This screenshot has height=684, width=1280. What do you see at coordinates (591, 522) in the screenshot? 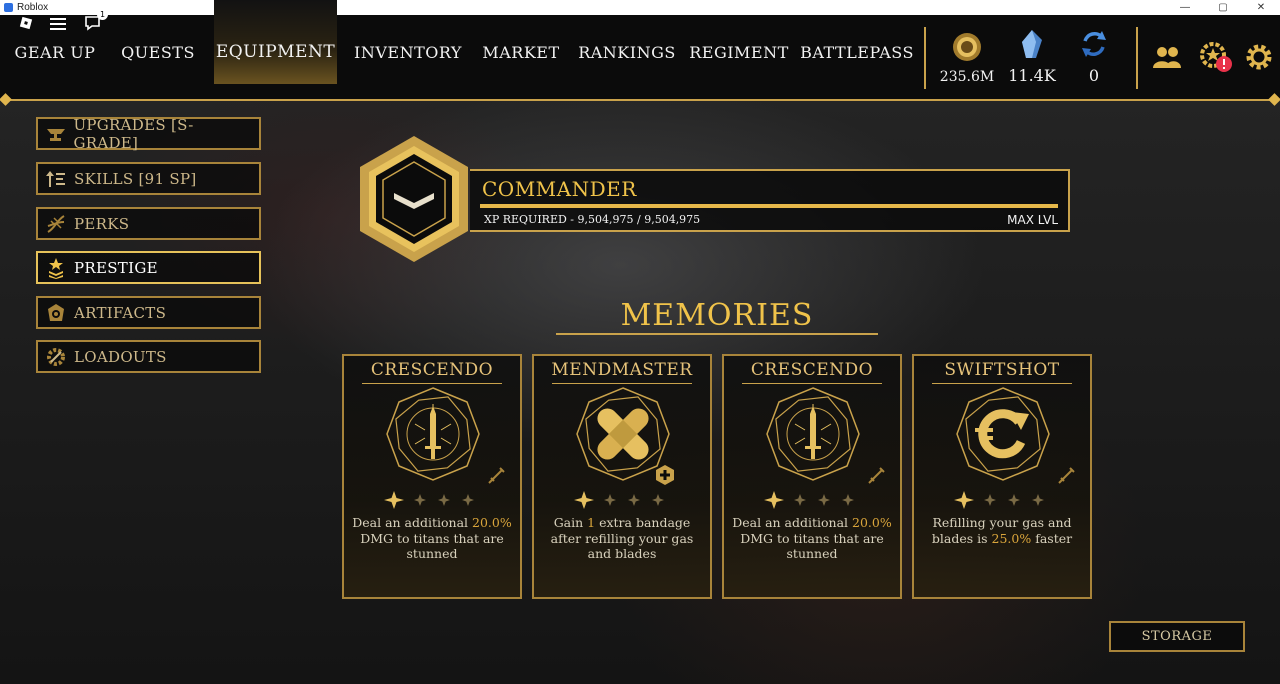
I see `desc-highlight: 1` at bounding box center [591, 522].